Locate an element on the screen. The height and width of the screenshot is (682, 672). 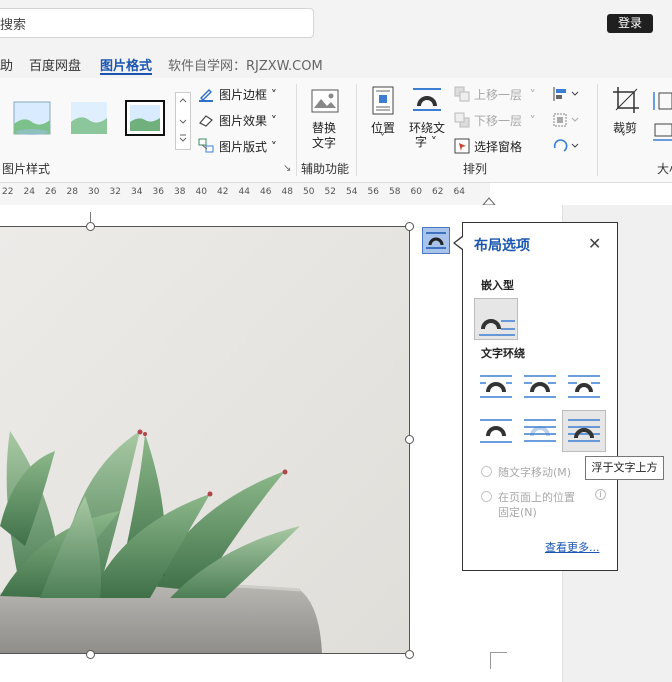
picture-effects-icon is located at coordinates (206, 122).